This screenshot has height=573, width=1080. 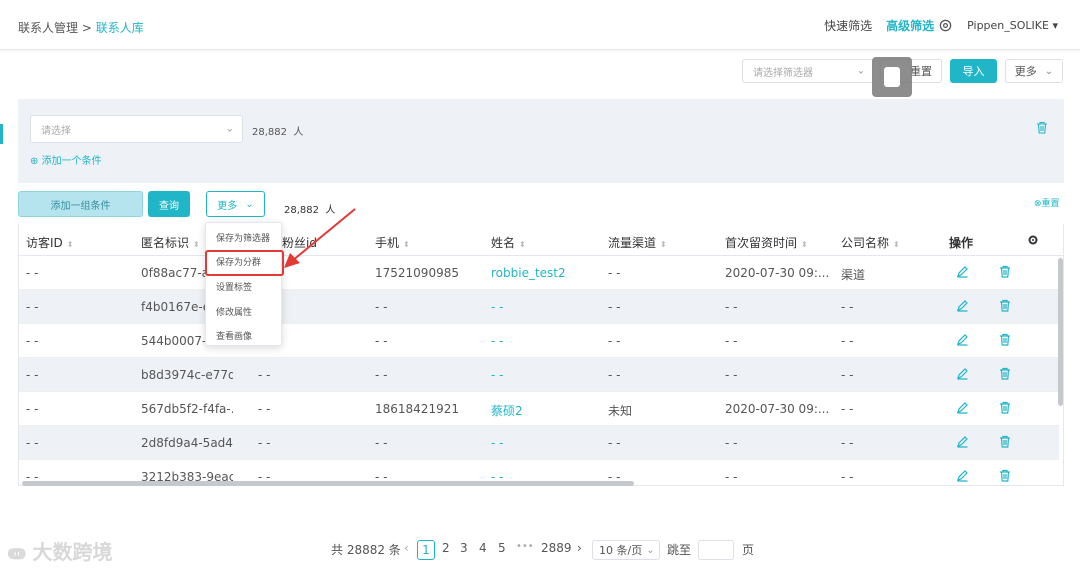 I want to click on column-header: 公司名称 ⬍, so click(x=870, y=242).